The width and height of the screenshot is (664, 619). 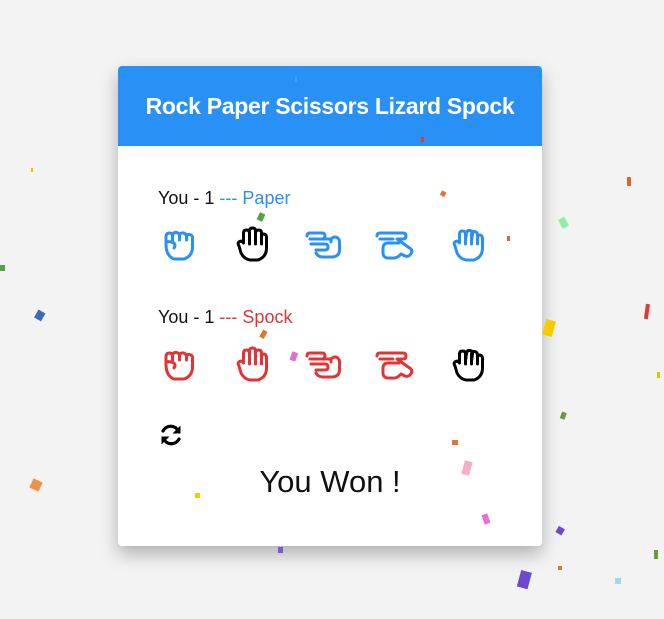 I want to click on player2-score: 1, so click(x=209, y=317).